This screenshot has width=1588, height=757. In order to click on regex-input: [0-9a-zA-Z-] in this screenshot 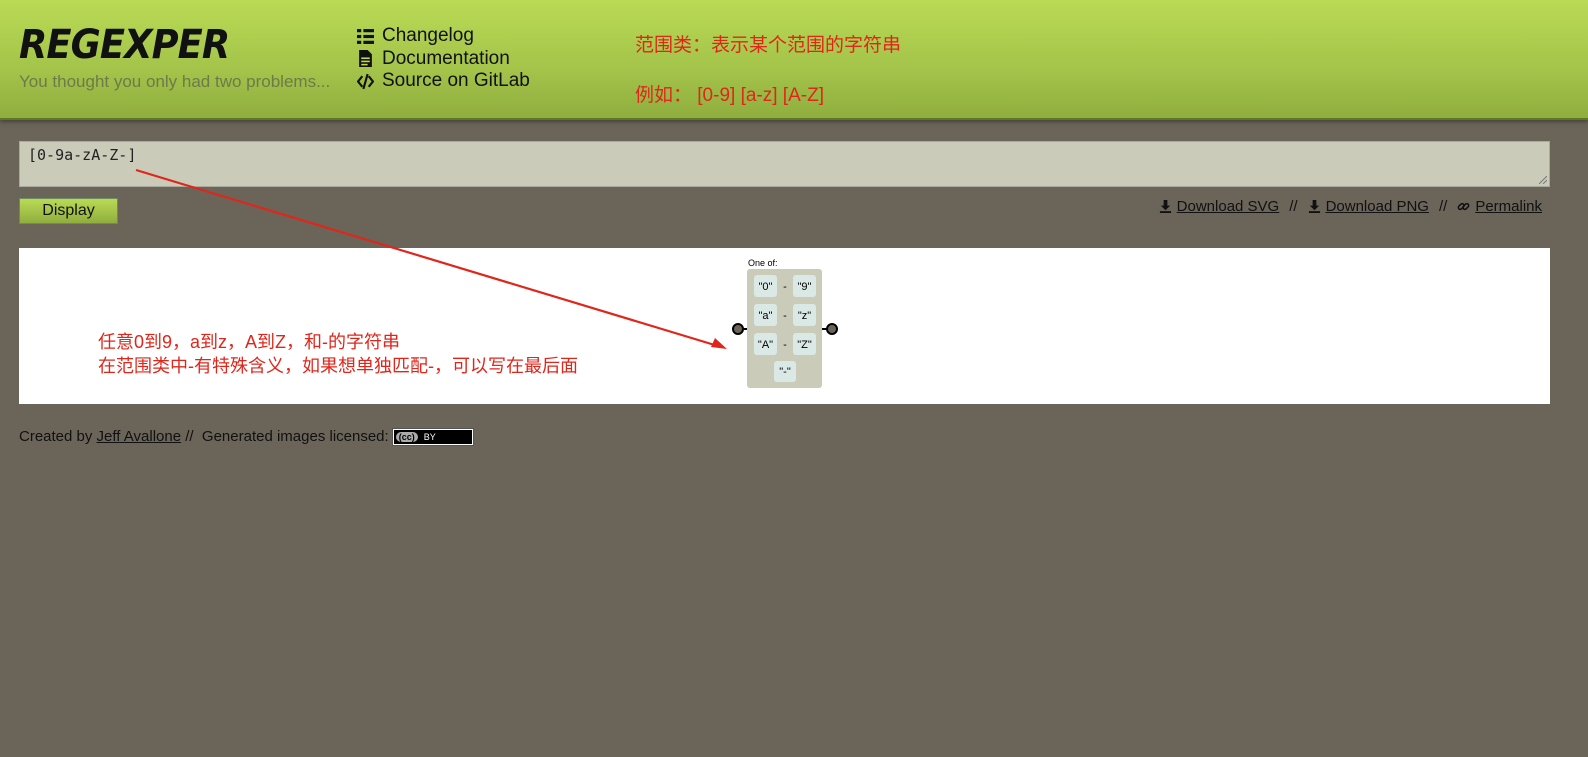, I will do `click(784, 164)`.